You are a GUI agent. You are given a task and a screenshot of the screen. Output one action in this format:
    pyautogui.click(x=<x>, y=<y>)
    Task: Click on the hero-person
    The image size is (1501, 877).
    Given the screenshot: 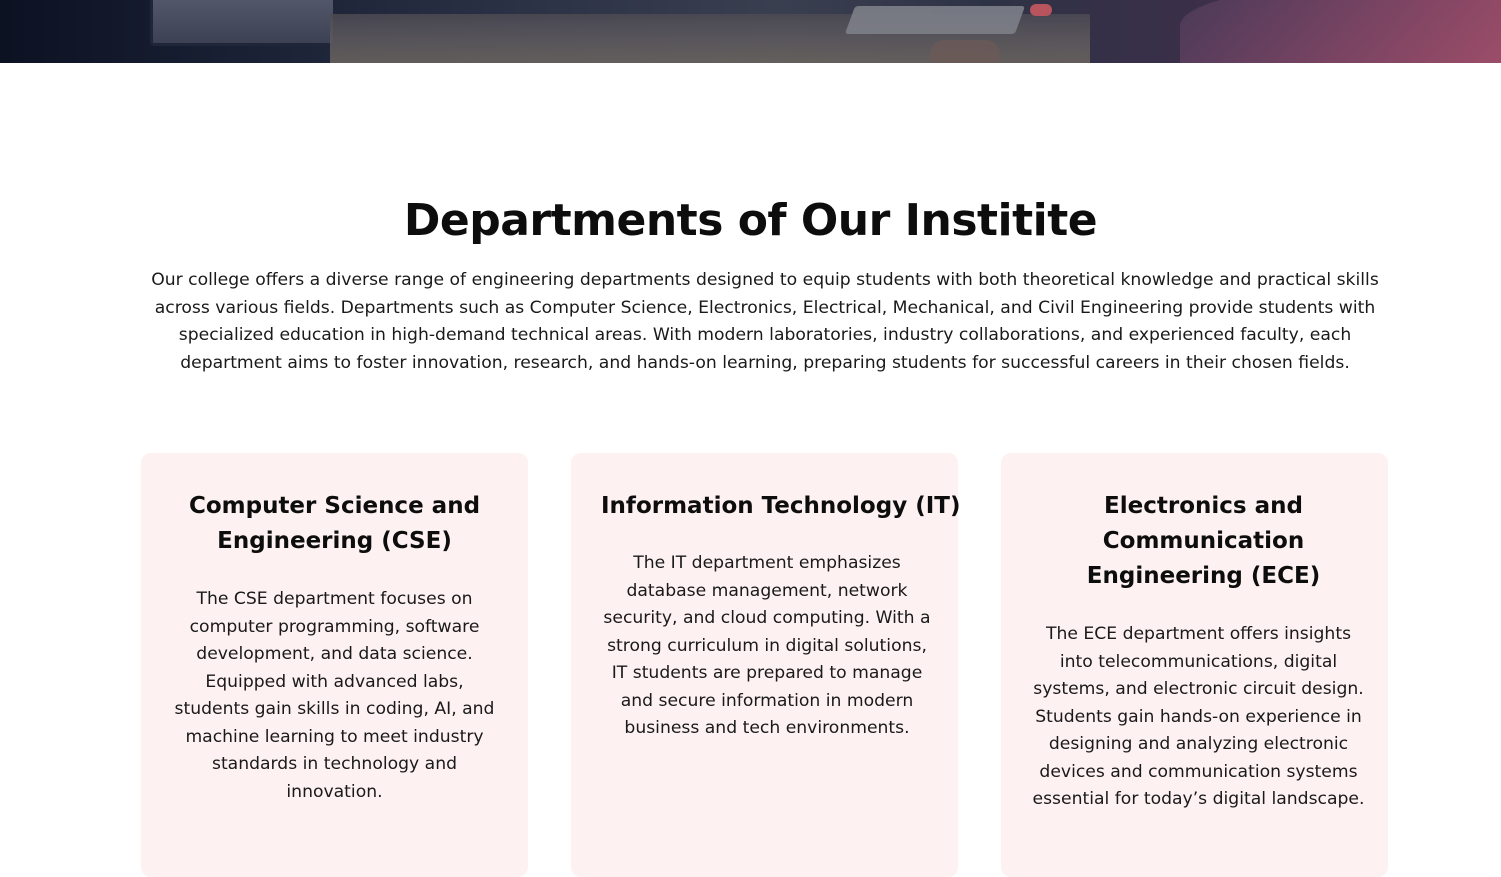 What is the action you would take?
    pyautogui.click(x=1340, y=31)
    